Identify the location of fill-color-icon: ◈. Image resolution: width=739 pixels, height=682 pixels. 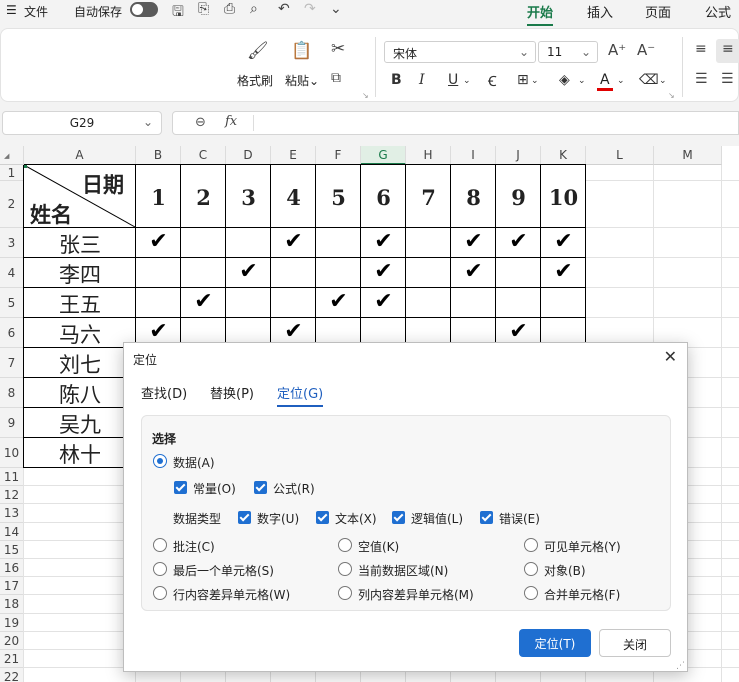
(564, 80).